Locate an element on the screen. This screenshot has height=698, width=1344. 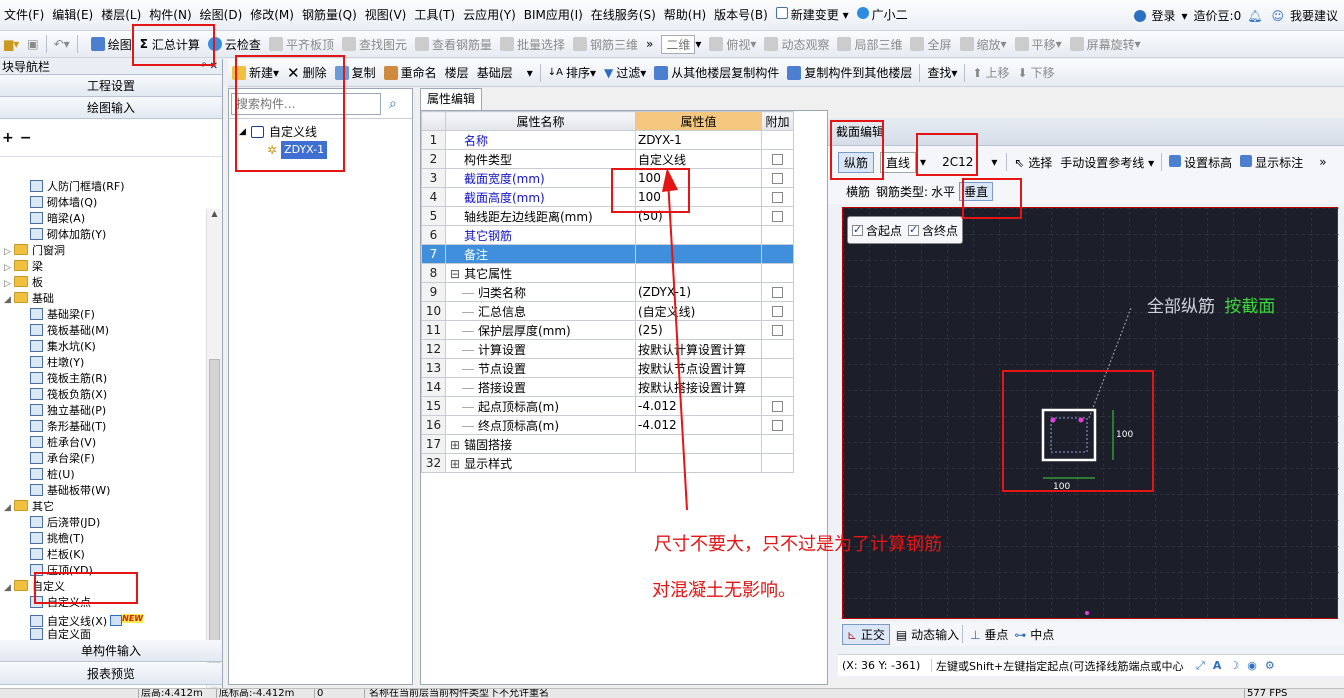
tree-folder: ▷ 板 is located at coordinates (103, 283).